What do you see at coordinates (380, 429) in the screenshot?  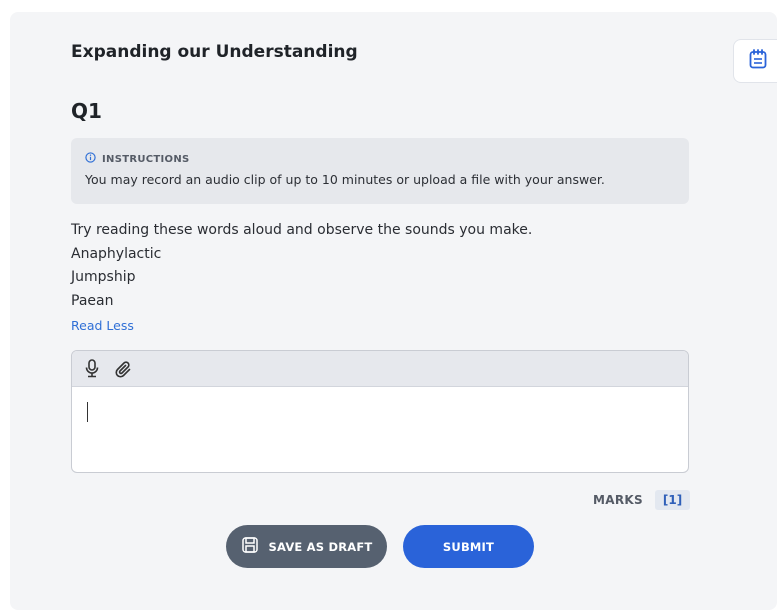 I see `answer-textarea` at bounding box center [380, 429].